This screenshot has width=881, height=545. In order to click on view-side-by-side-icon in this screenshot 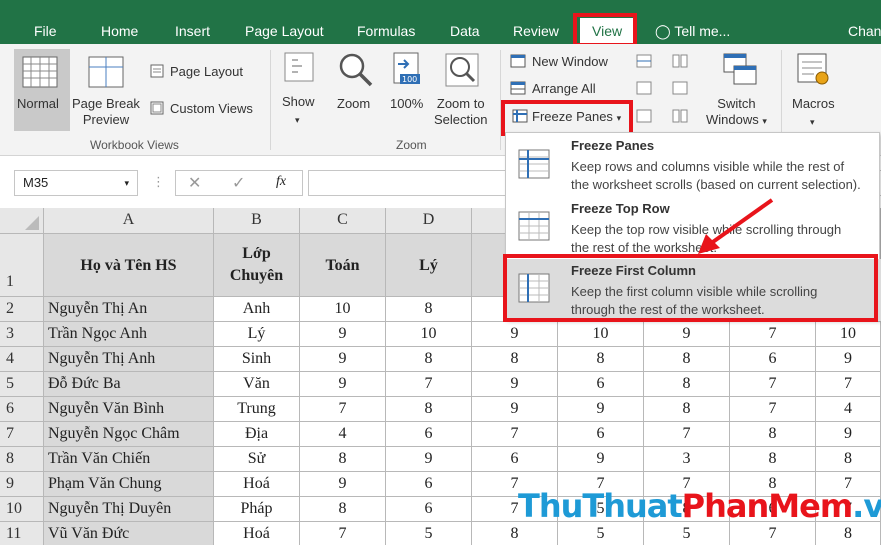, I will do `click(680, 61)`.